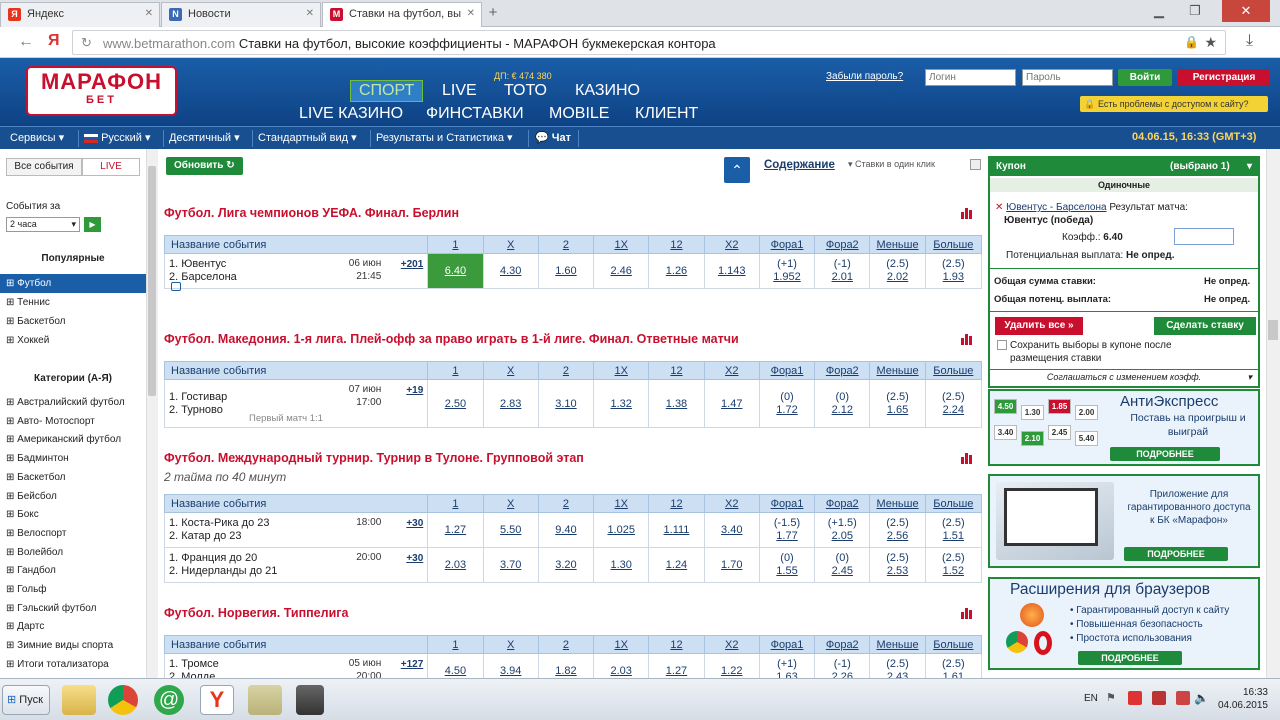  Describe the element at coordinates (493, 13) in the screenshot. I see `new-tab-button: +` at that location.